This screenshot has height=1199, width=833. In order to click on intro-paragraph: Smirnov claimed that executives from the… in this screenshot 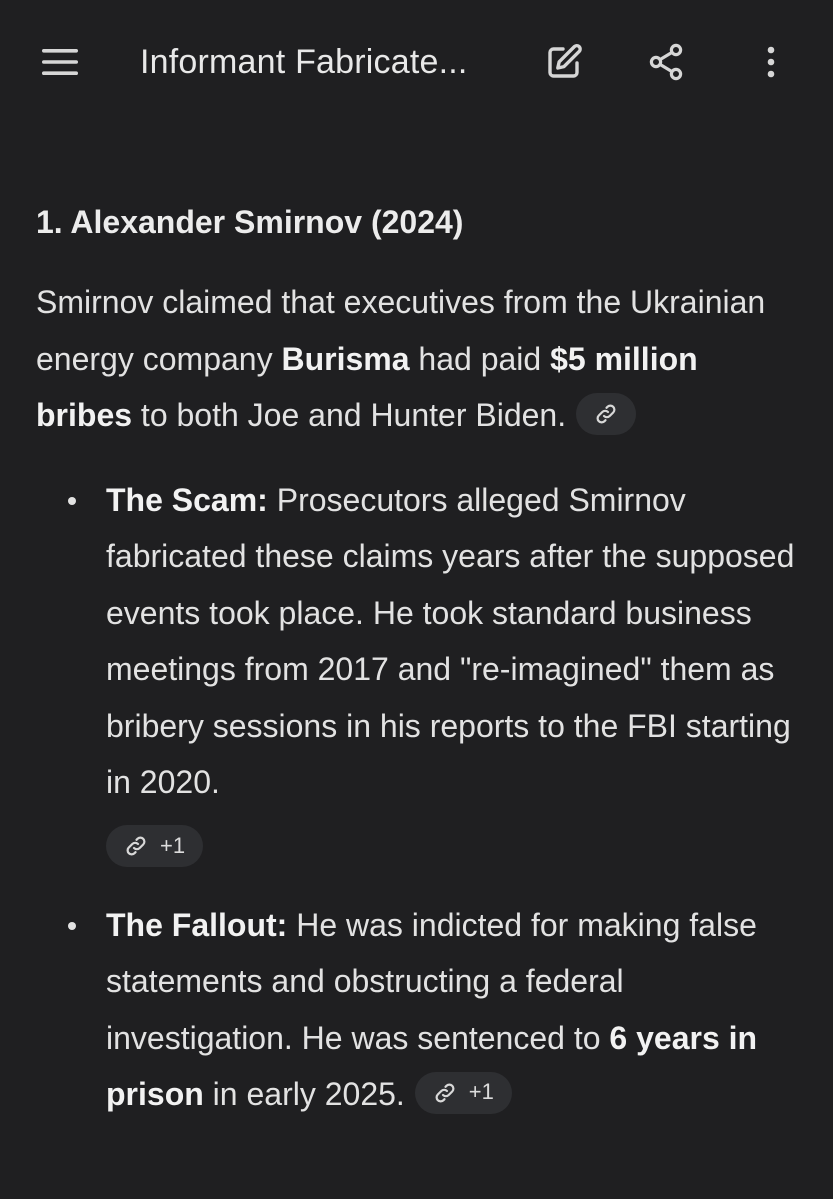, I will do `click(416, 359)`.